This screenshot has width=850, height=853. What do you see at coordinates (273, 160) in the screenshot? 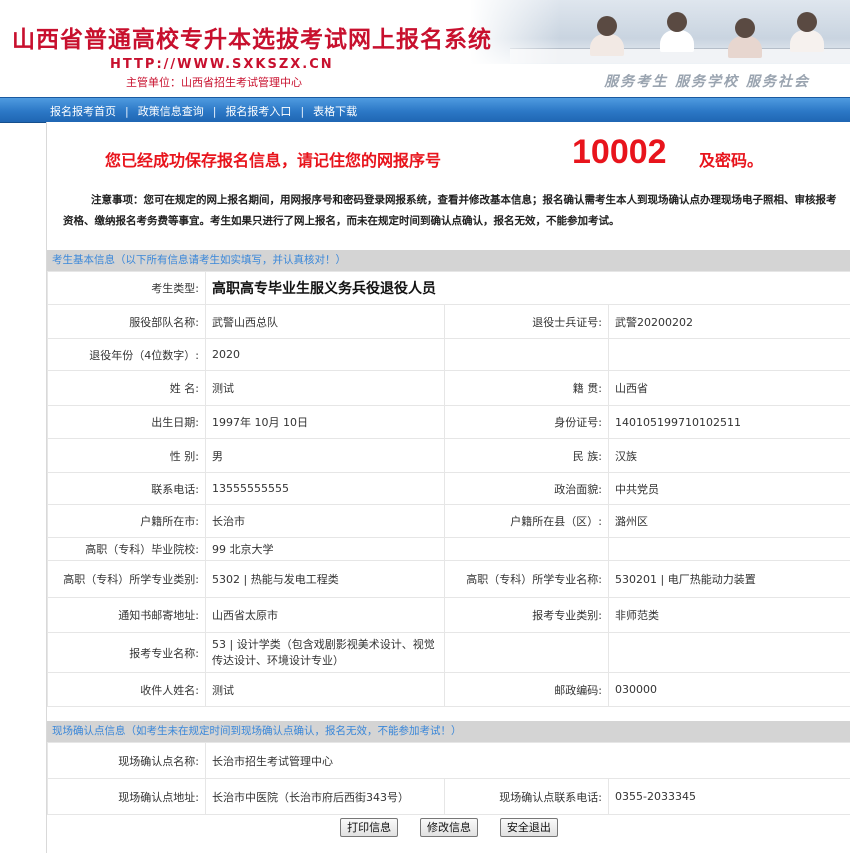
I see `success-message: 您已经成功保存报名信息，请记住您的网报序号` at bounding box center [273, 160].